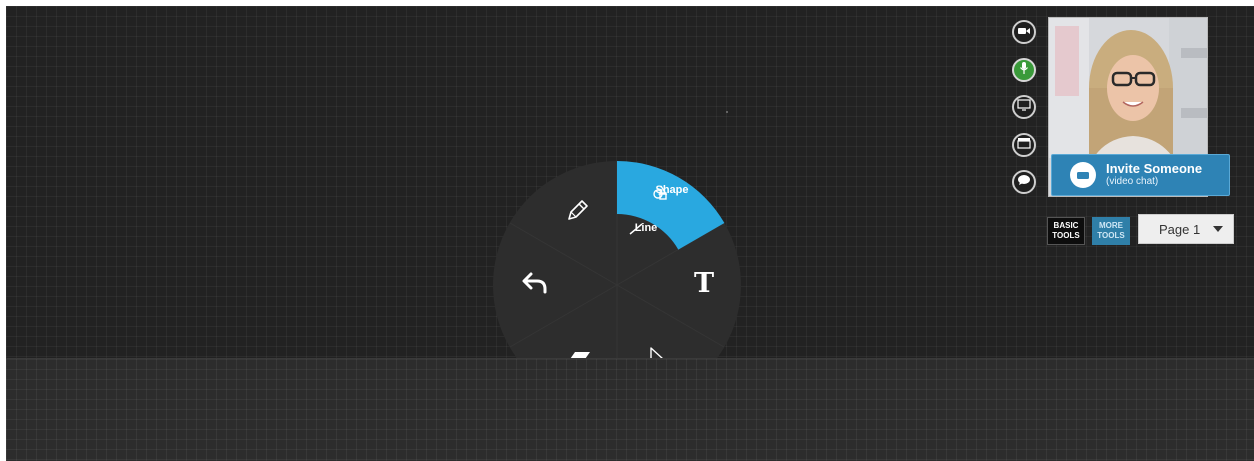  What do you see at coordinates (535, 283) in the screenshot?
I see `undo-tool` at bounding box center [535, 283].